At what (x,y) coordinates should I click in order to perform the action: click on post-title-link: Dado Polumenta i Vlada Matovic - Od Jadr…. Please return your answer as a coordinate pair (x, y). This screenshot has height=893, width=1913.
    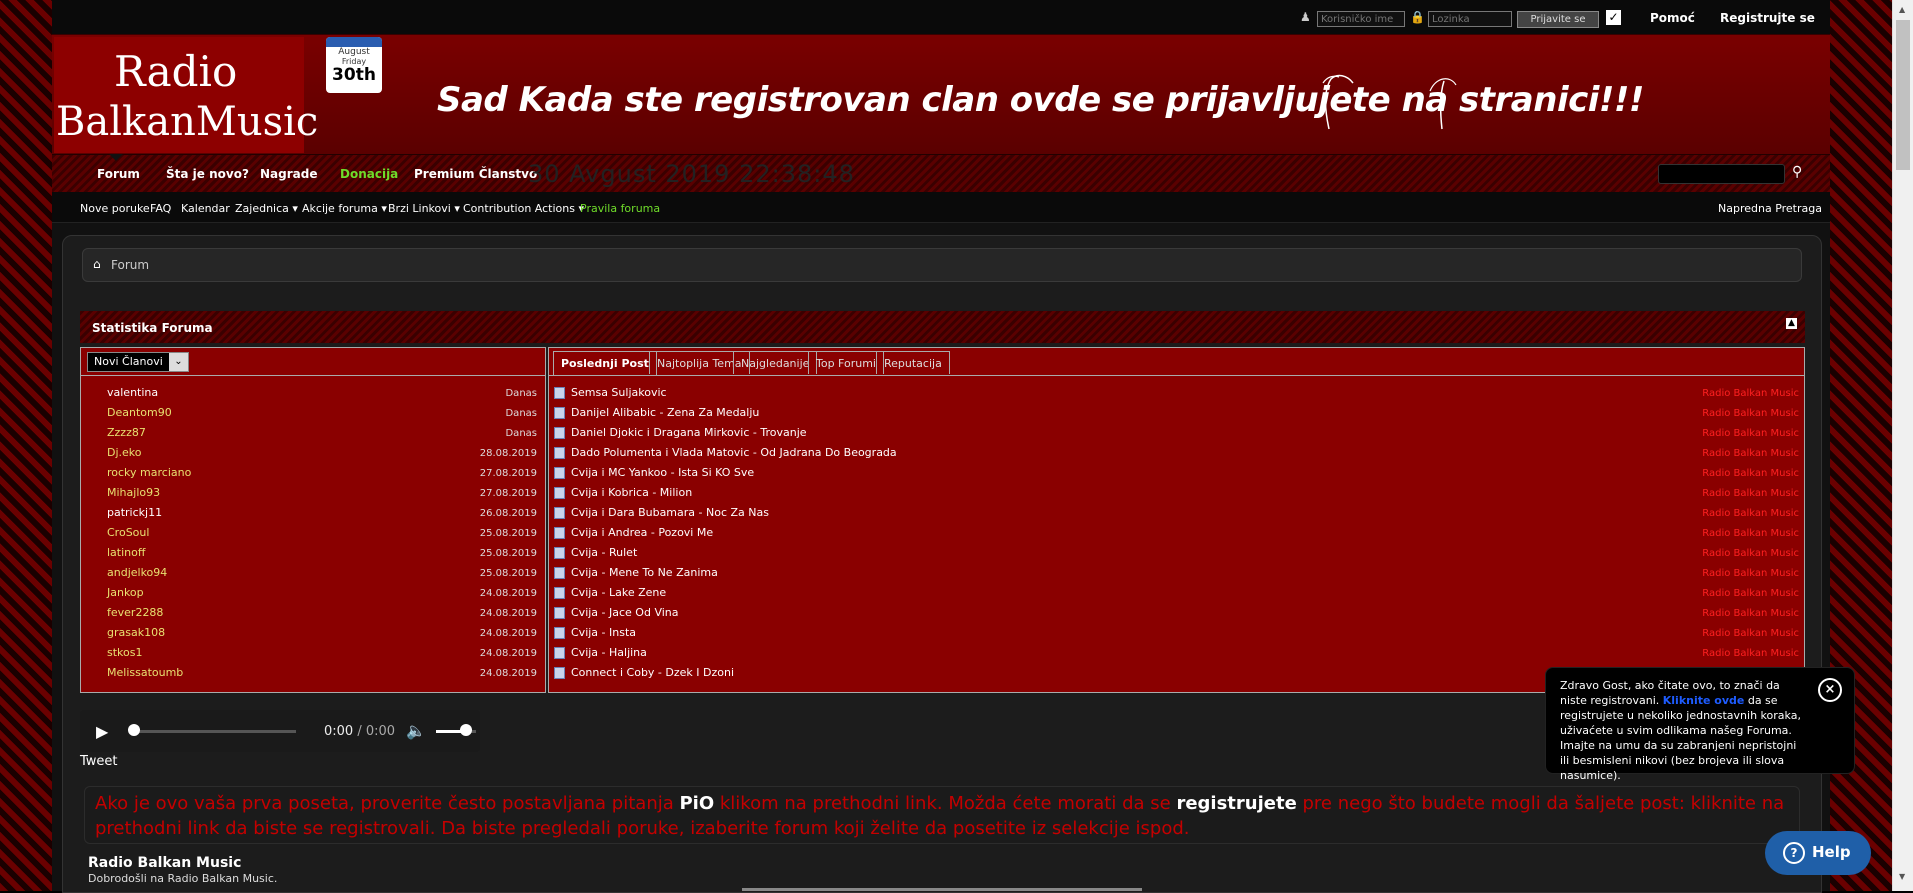
    Looking at the image, I should click on (734, 452).